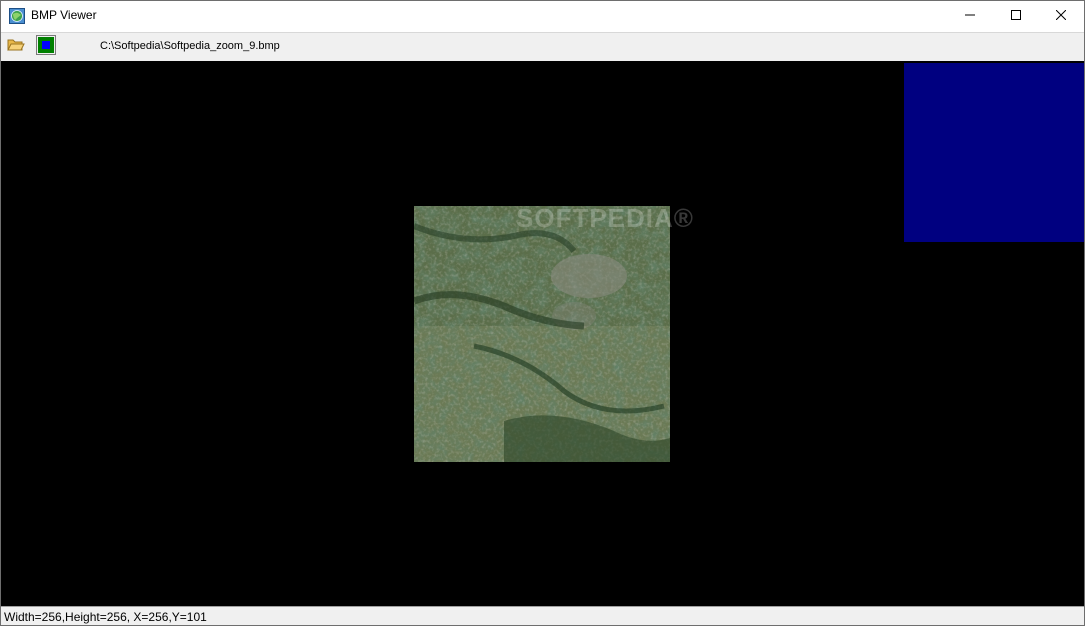 The width and height of the screenshot is (1085, 626). What do you see at coordinates (190, 46) in the screenshot?
I see `file-path-label: C:\Softpedia\Softpedia_zoom_9.bmp` at bounding box center [190, 46].